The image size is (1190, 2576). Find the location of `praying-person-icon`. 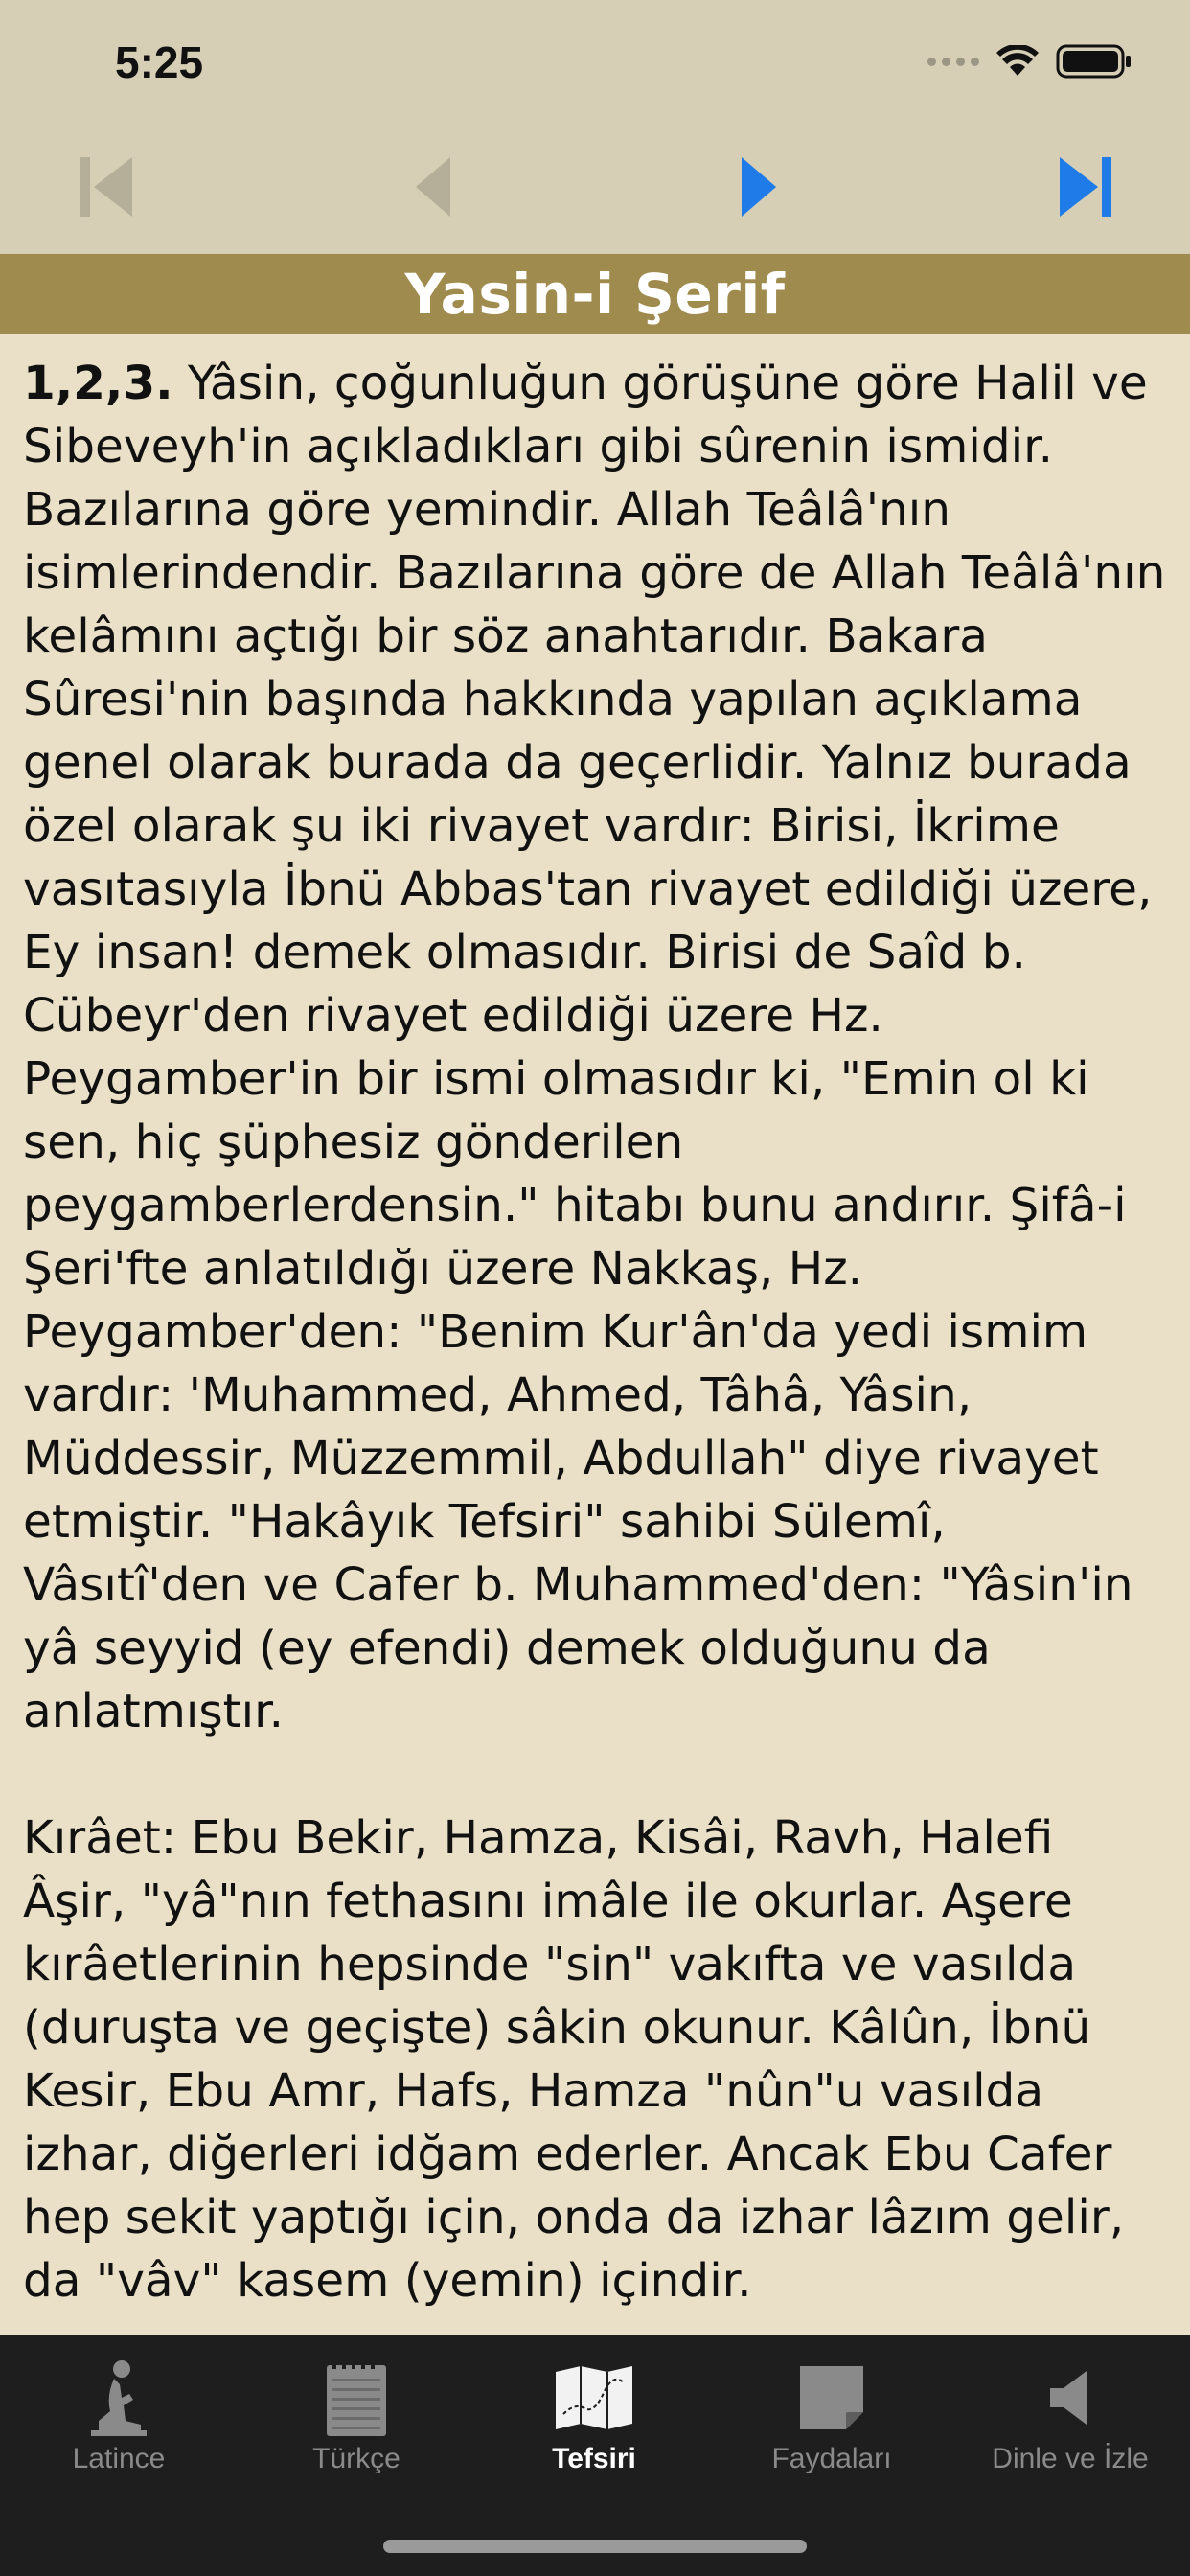

praying-person-icon is located at coordinates (119, 2398).